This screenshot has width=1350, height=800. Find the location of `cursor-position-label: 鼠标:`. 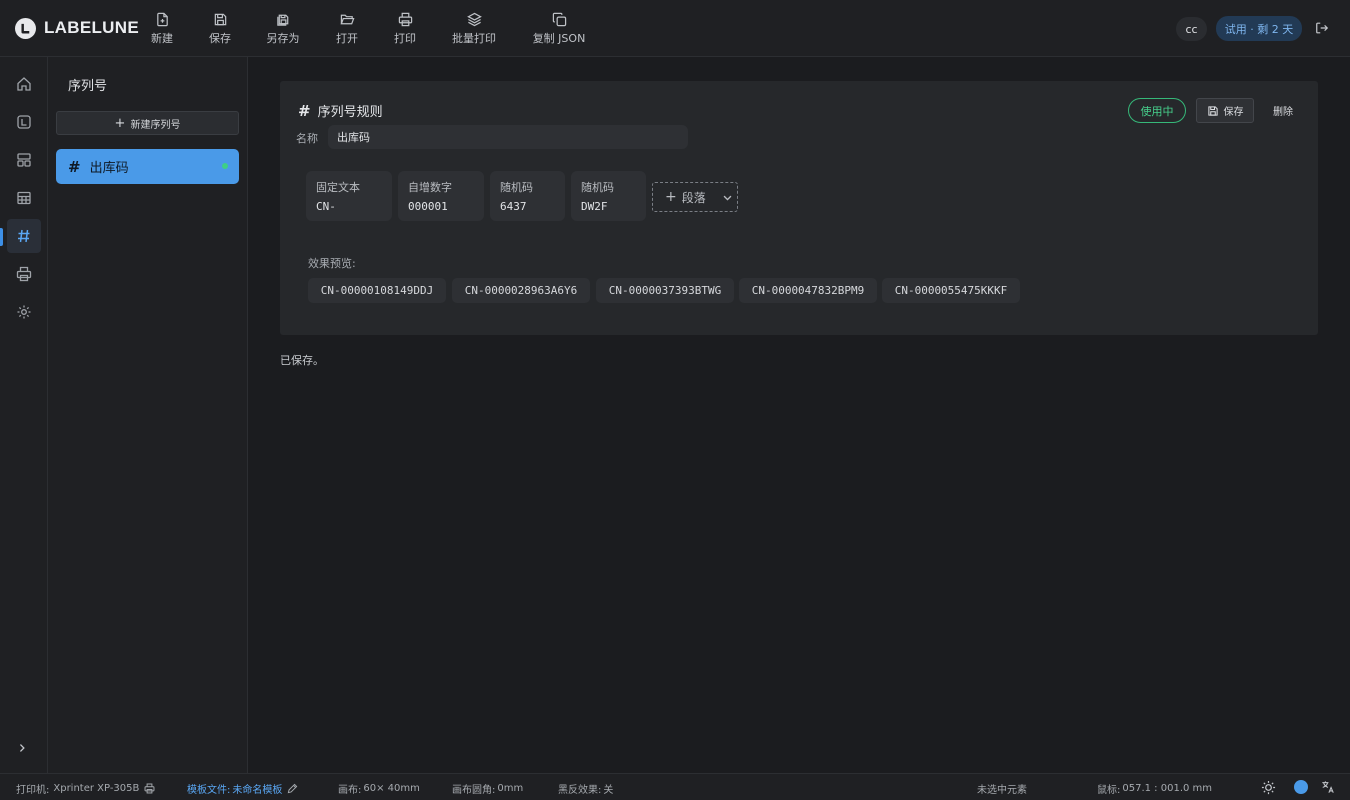

cursor-position-label: 鼠标: is located at coordinates (1109, 790).